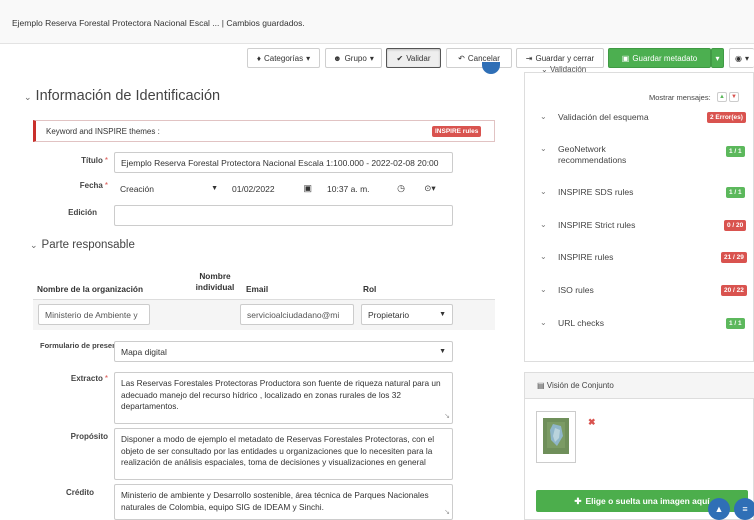  What do you see at coordinates (90, 289) in the screenshot?
I see `header-org: Nombre de la organización` at bounding box center [90, 289].